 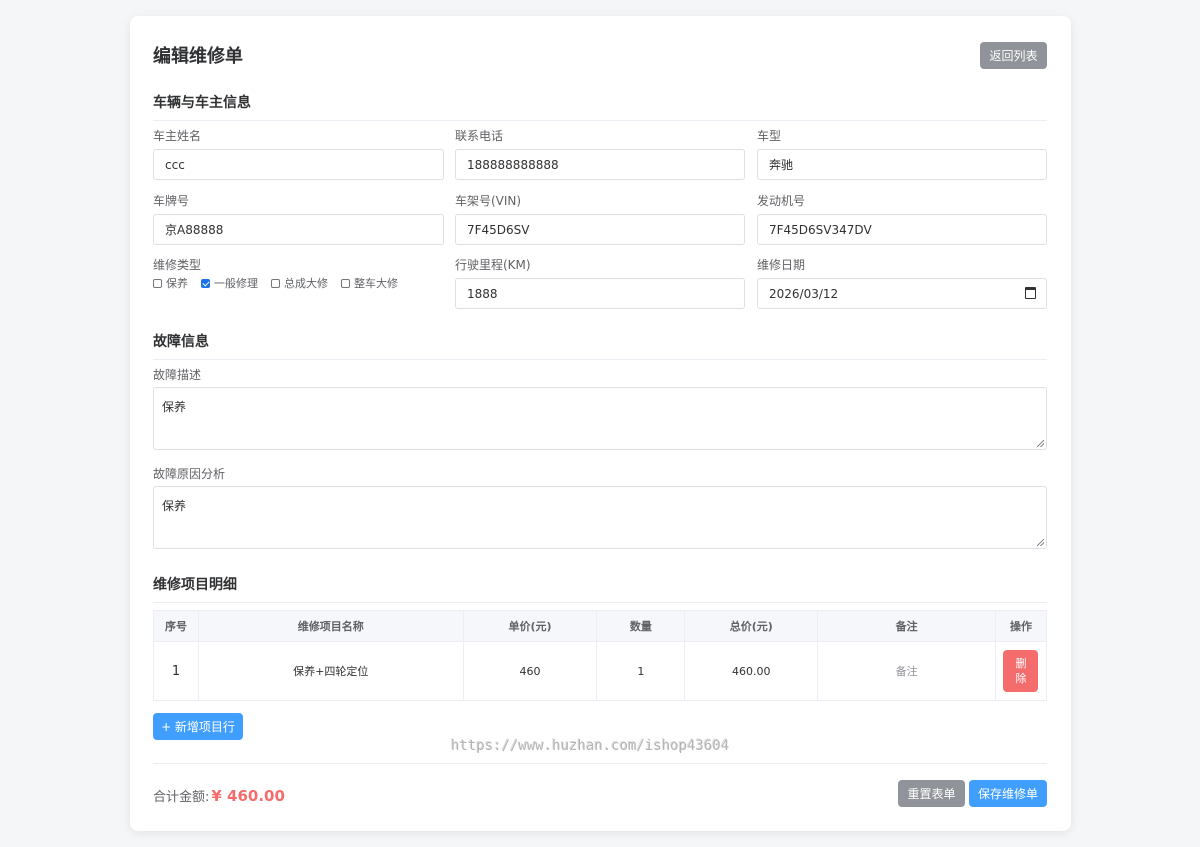 I want to click on watermark-text: https://www.huzhan.com/ishop43604, so click(x=590, y=746).